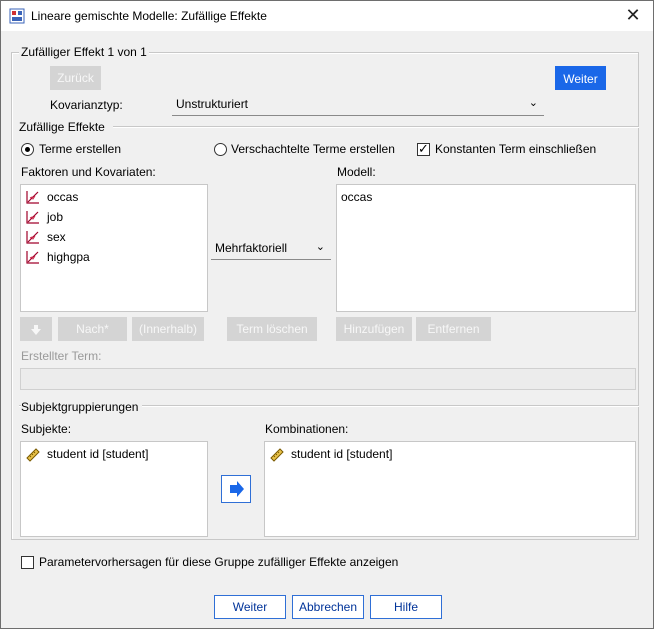 This screenshot has height=629, width=654. I want to click on random-effects-label: Zufällige Effekte, so click(62, 127).